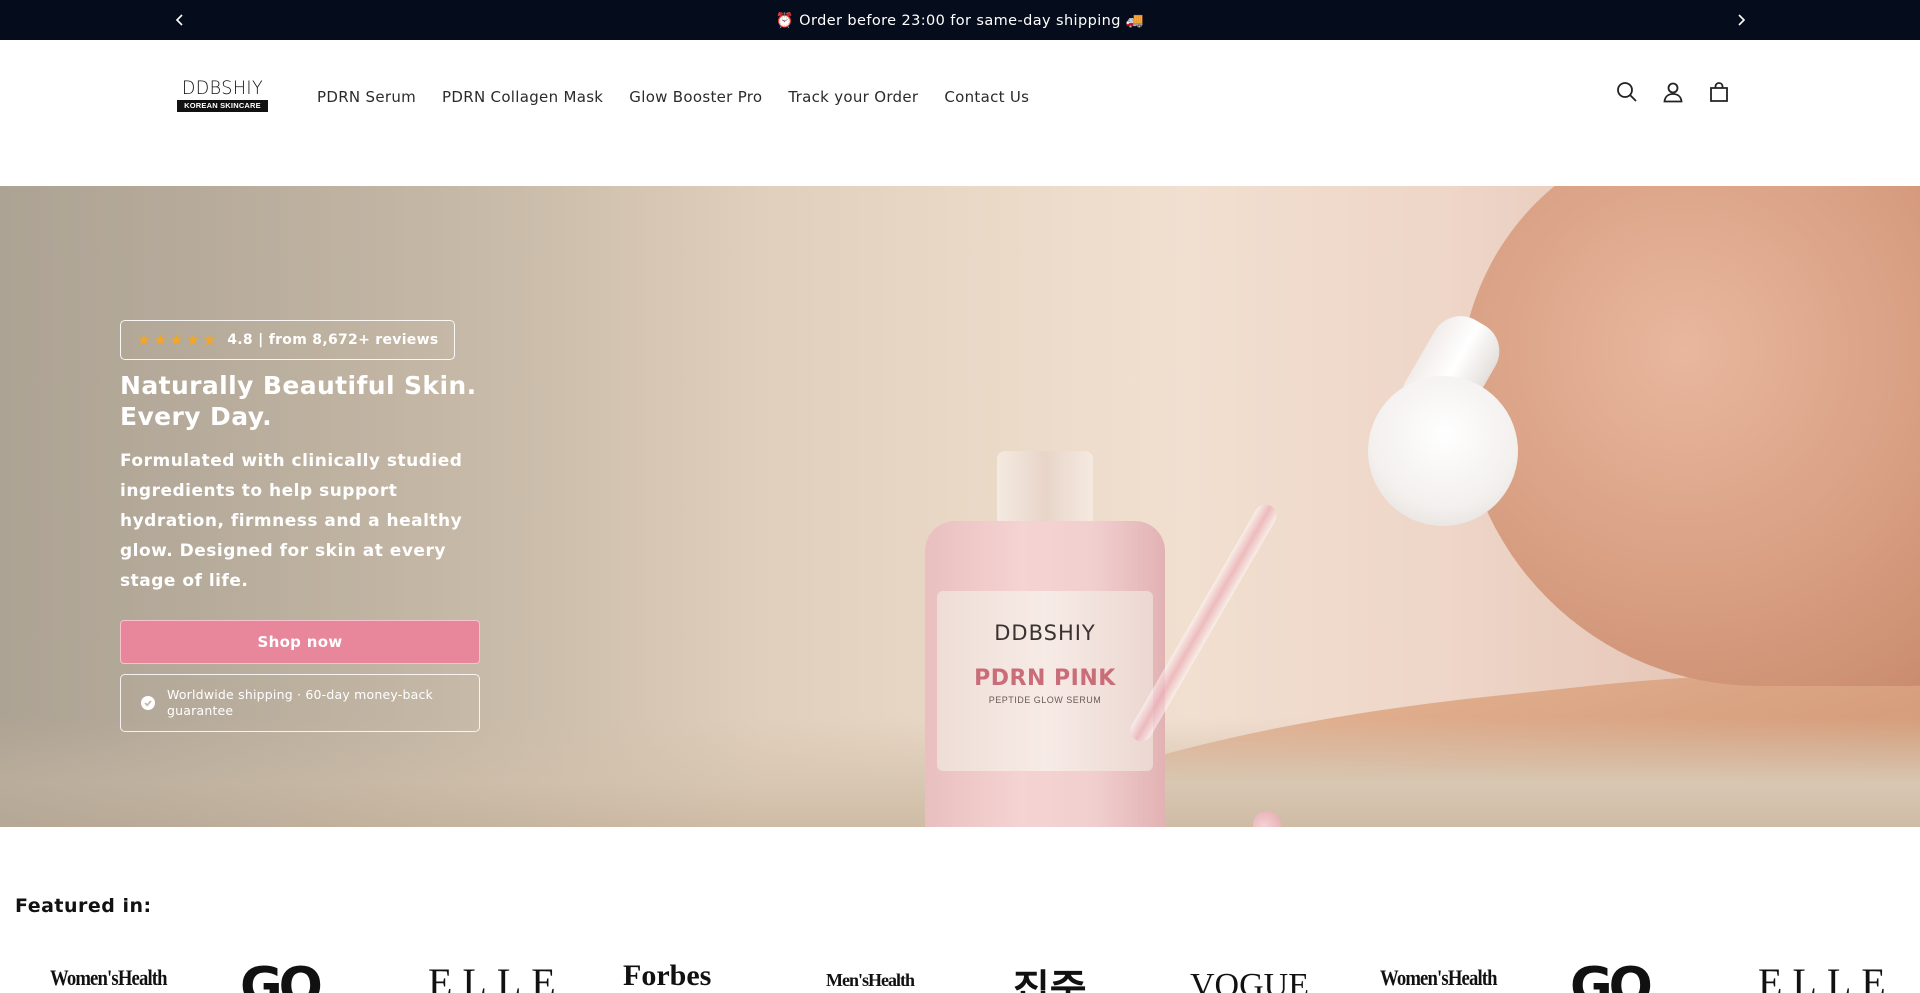  Describe the element at coordinates (148, 703) in the screenshot. I see `check-circle-icon` at that location.